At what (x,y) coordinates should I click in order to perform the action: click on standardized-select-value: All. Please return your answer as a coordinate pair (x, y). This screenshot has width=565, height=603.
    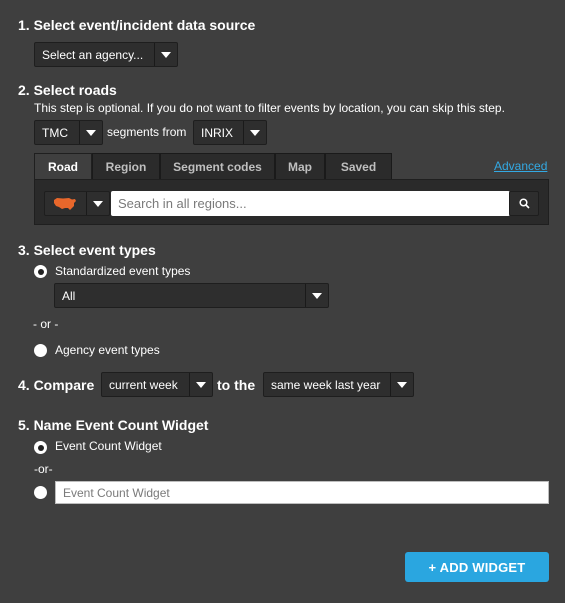
    Looking at the image, I should click on (69, 295).